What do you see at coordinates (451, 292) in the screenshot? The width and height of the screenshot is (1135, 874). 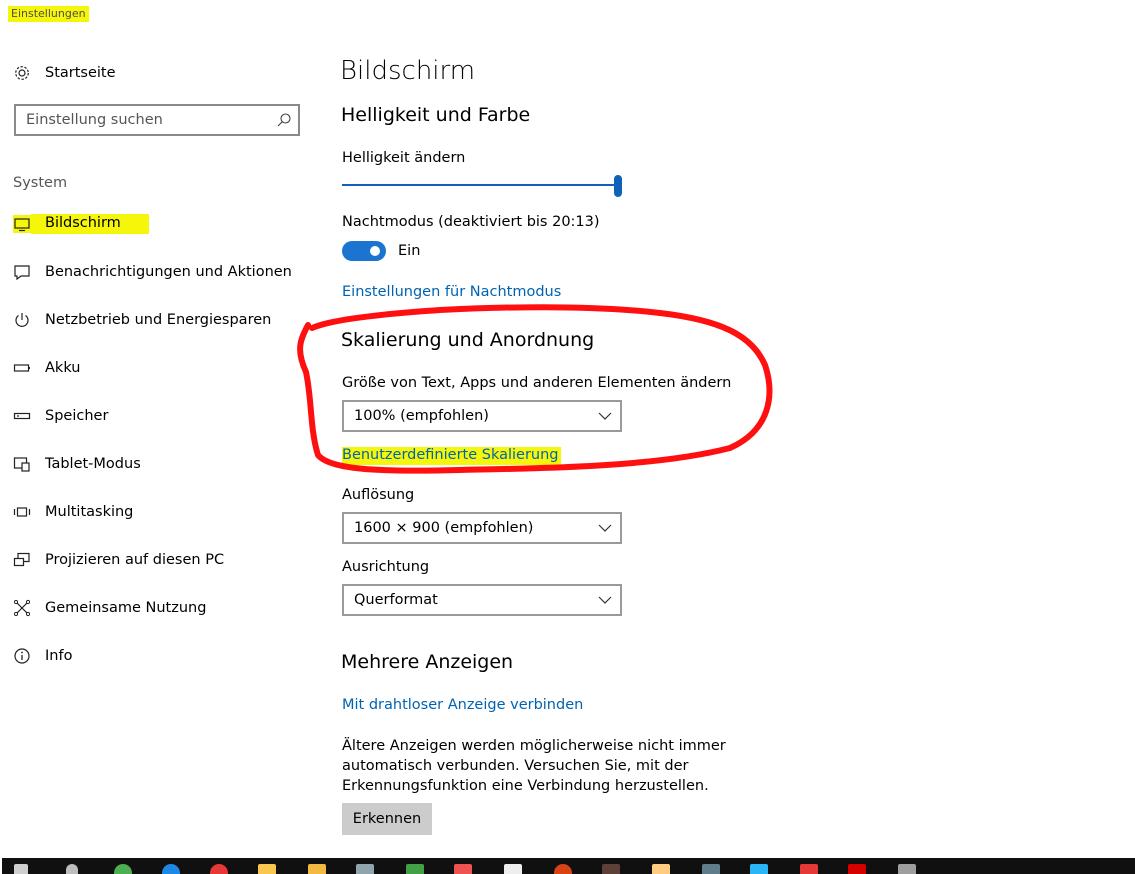 I see `night-mode-settings-link: Einstellungen für Nachtmodus` at bounding box center [451, 292].